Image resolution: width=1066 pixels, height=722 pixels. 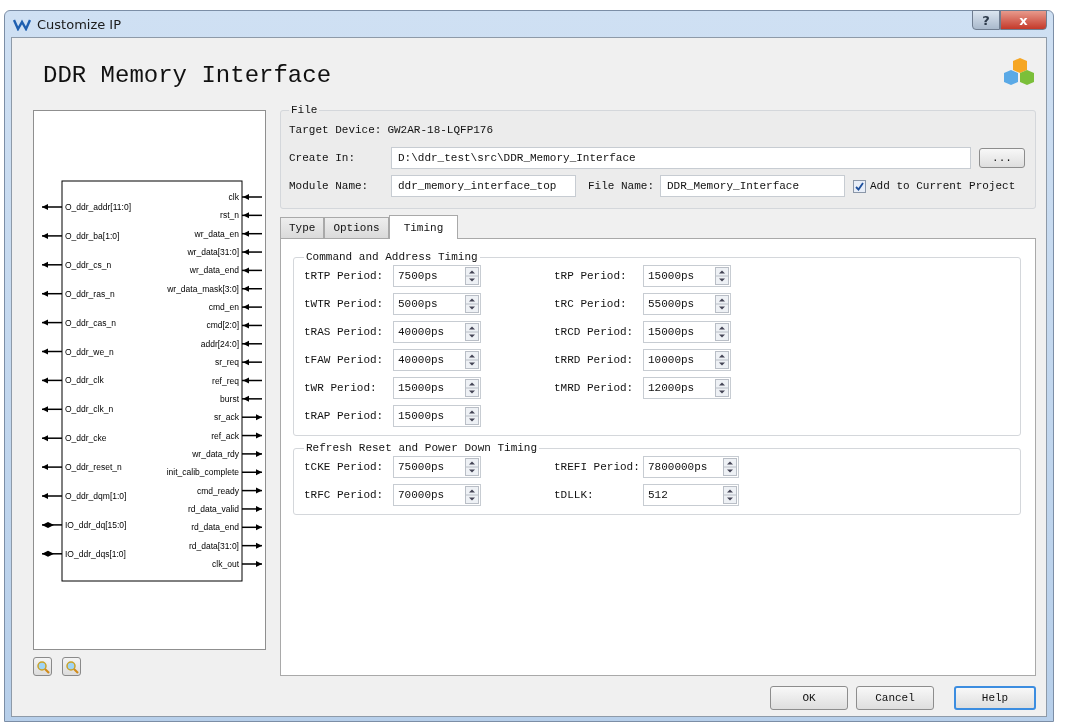 I want to click on pin-label: rd_data_valid, so click(x=213, y=508).